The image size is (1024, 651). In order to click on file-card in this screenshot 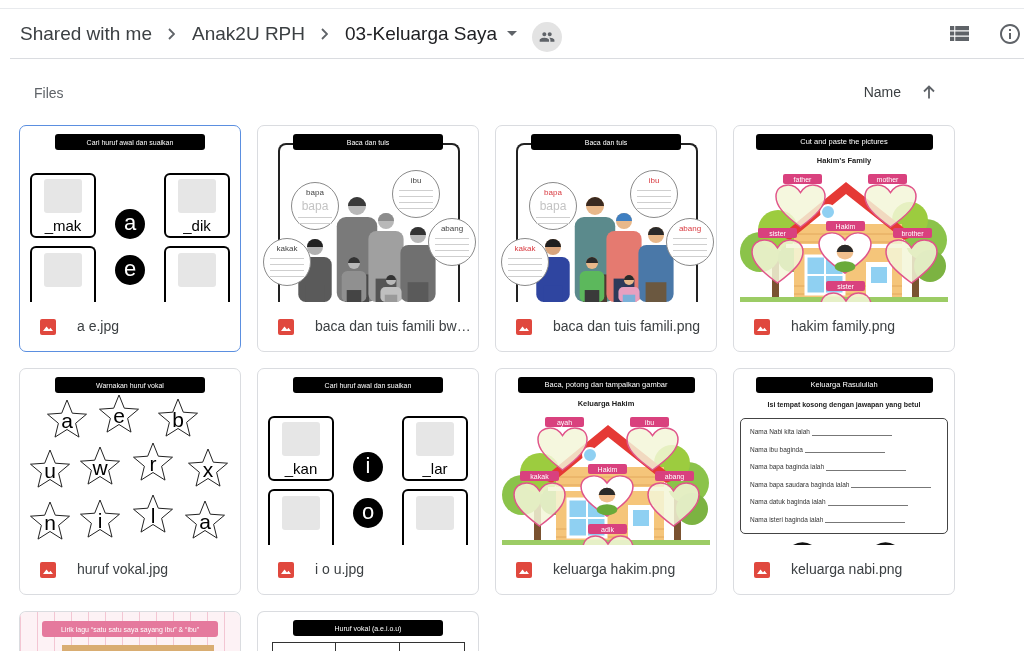, I will do `click(844, 481)`.